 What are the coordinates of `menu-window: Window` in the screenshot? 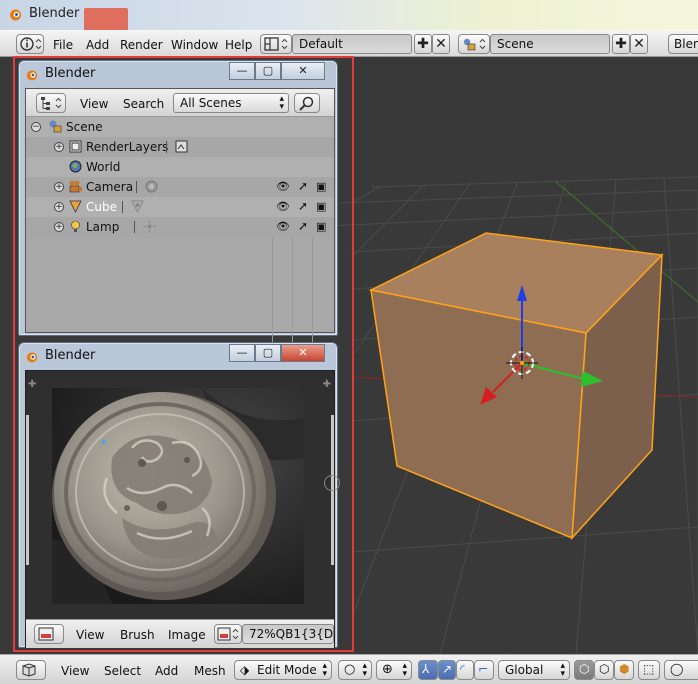 It's located at (194, 45).